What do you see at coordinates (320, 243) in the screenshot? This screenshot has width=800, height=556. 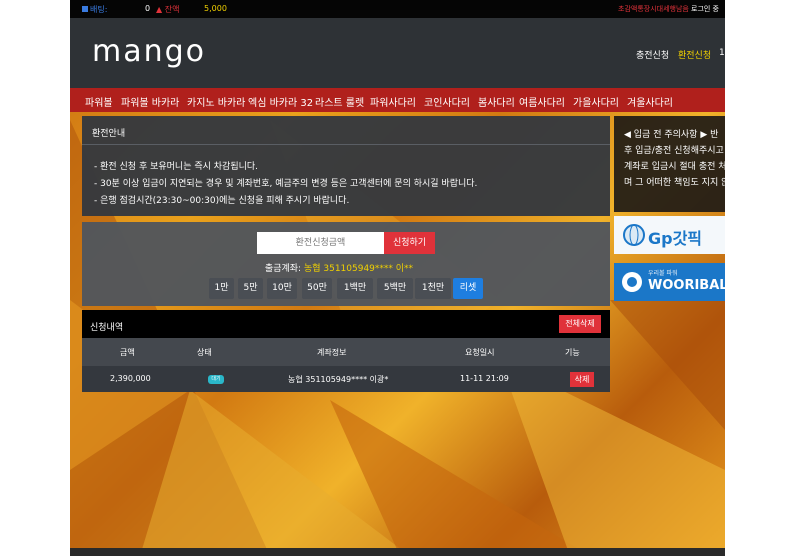 I see `withdraw-amount-input` at bounding box center [320, 243].